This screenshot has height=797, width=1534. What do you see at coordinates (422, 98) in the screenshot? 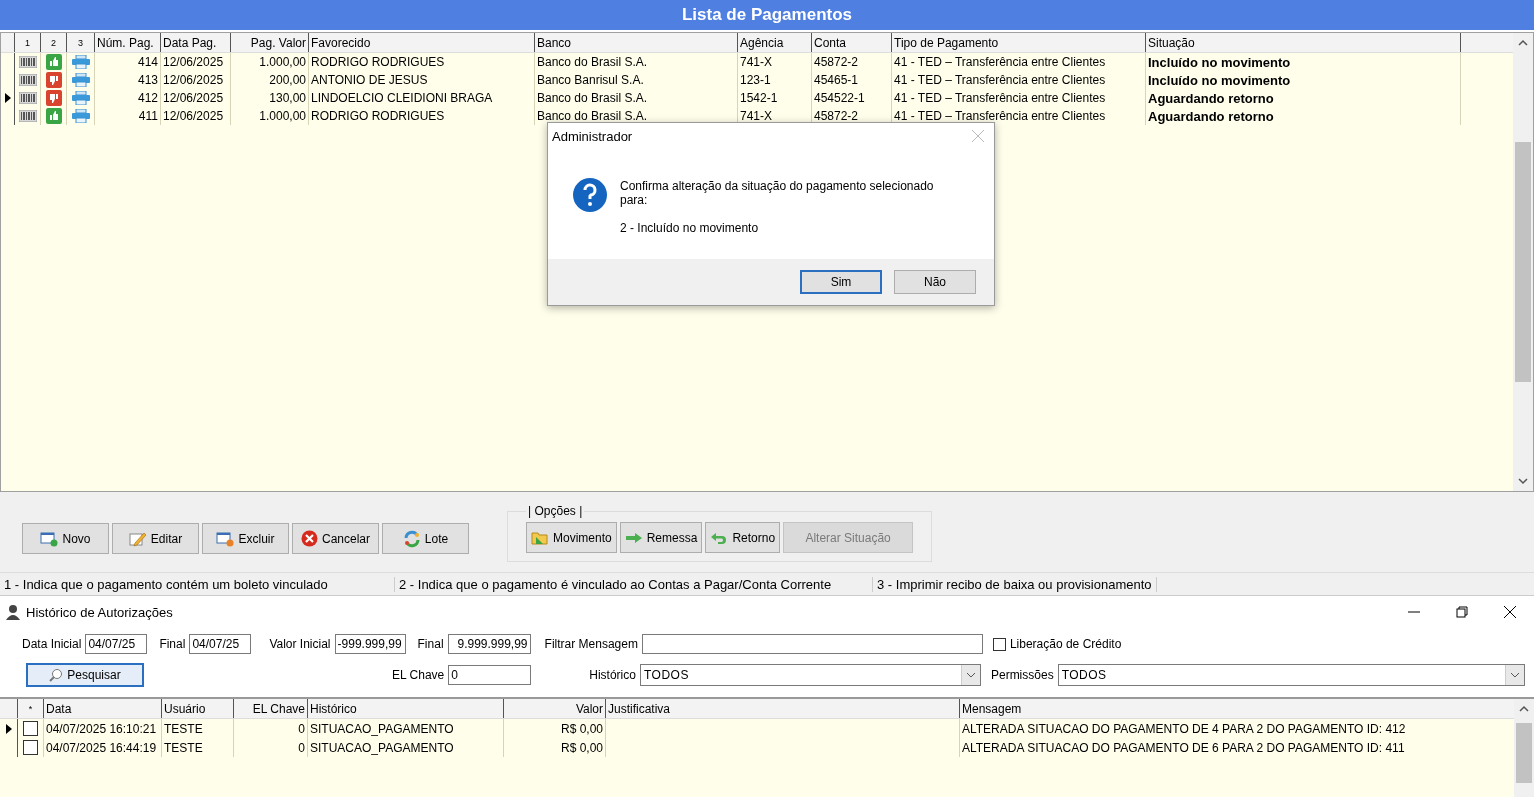
I see `table-cell: LINDOELCIO CLEIDIONI BRAGA` at bounding box center [422, 98].